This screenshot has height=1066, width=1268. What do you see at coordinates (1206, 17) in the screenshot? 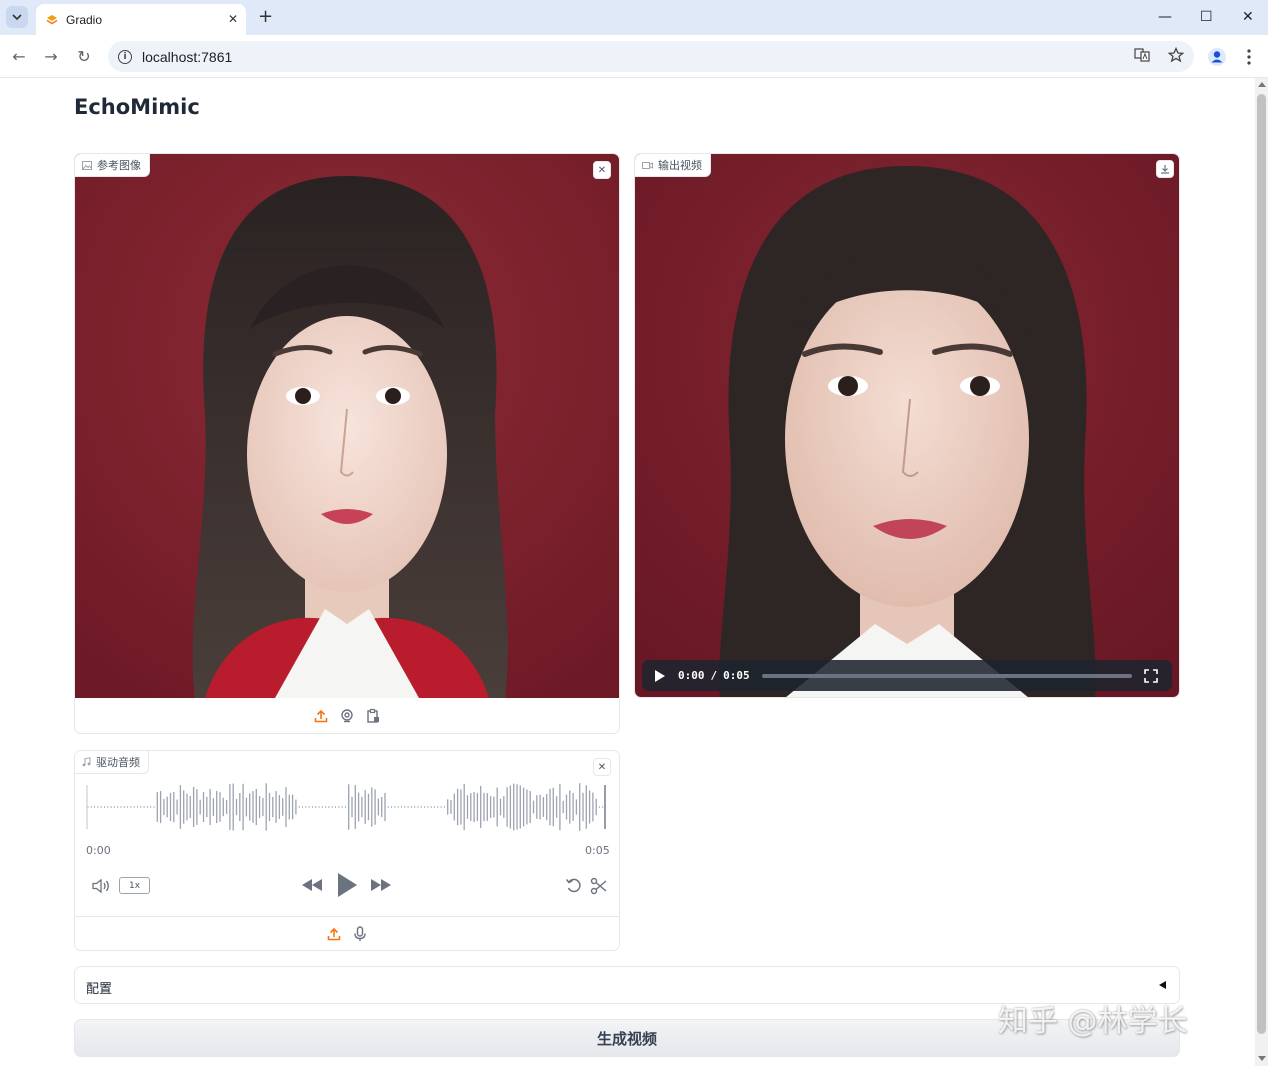
I see `maximize-icon: ☐` at bounding box center [1206, 17].